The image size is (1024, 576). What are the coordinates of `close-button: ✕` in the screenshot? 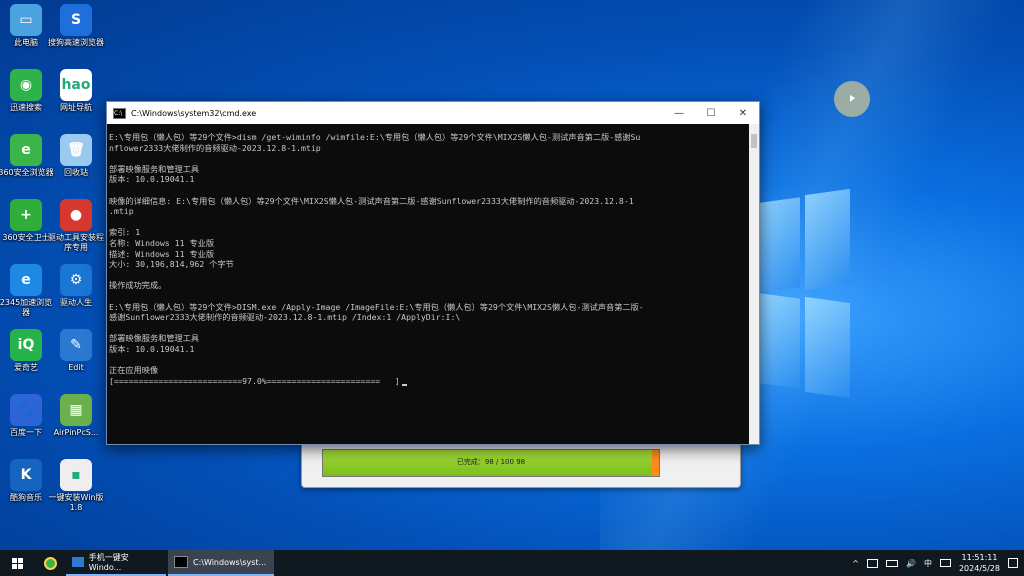 It's located at (743, 113).